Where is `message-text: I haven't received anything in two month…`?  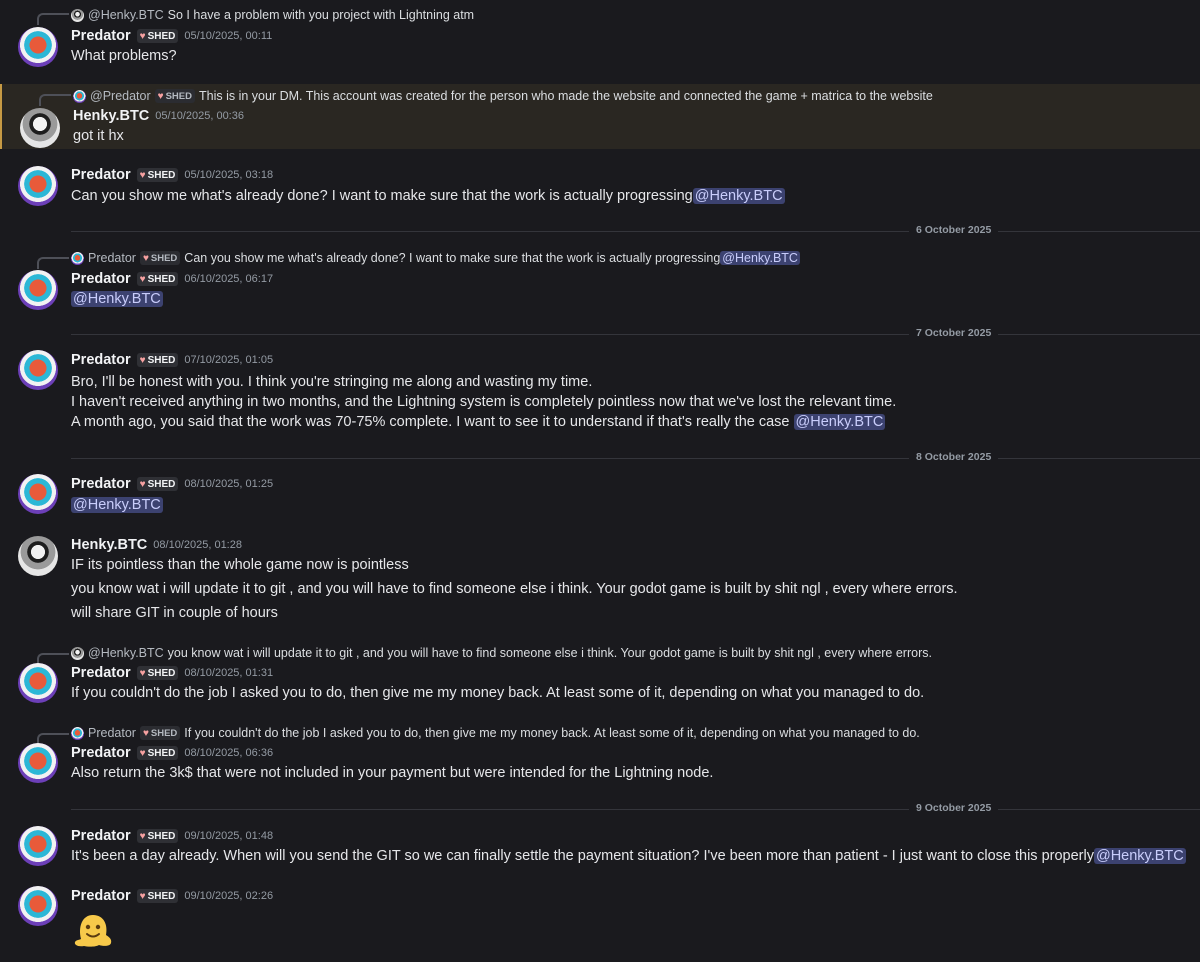
message-text: I haven't received anything in two month… is located at coordinates (484, 402).